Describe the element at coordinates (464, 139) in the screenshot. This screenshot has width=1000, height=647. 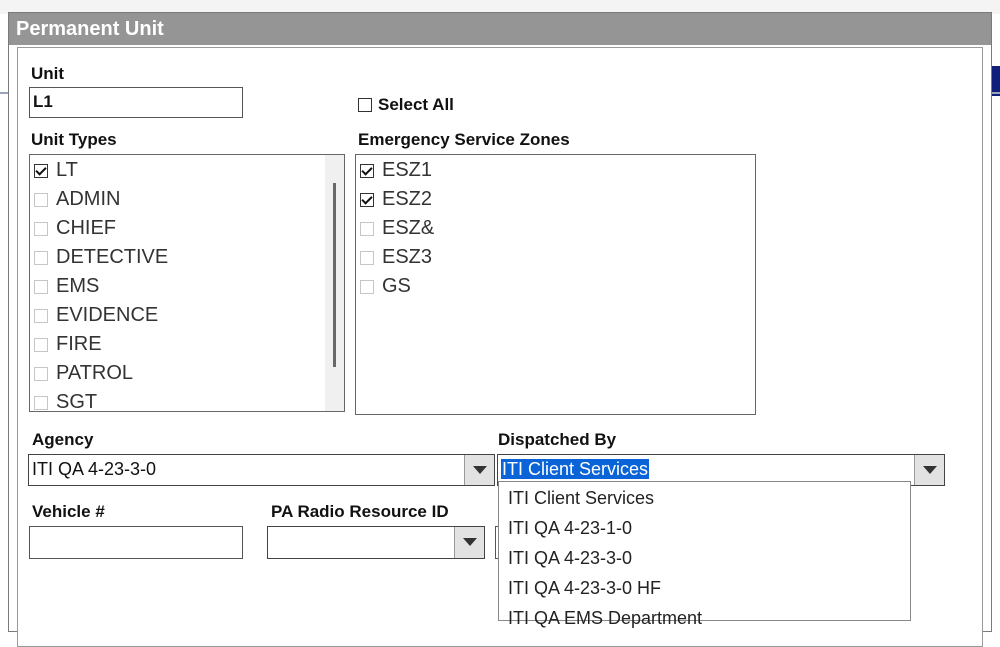
I see `esz-label: Emergency Service Zones` at that location.